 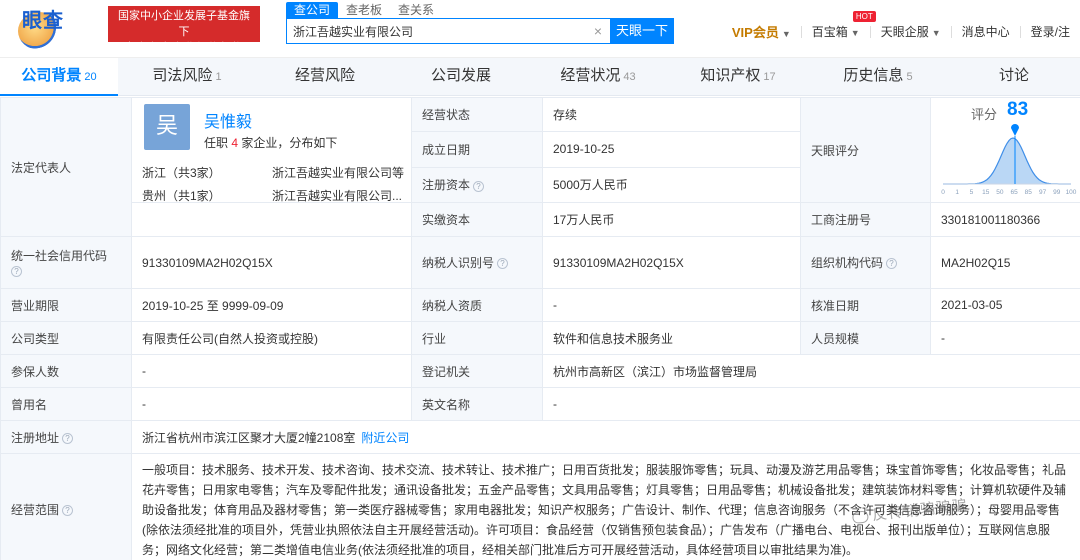 What do you see at coordinates (761, 31) in the screenshot?
I see `vip-menu: VIP会员 ▼` at bounding box center [761, 31].